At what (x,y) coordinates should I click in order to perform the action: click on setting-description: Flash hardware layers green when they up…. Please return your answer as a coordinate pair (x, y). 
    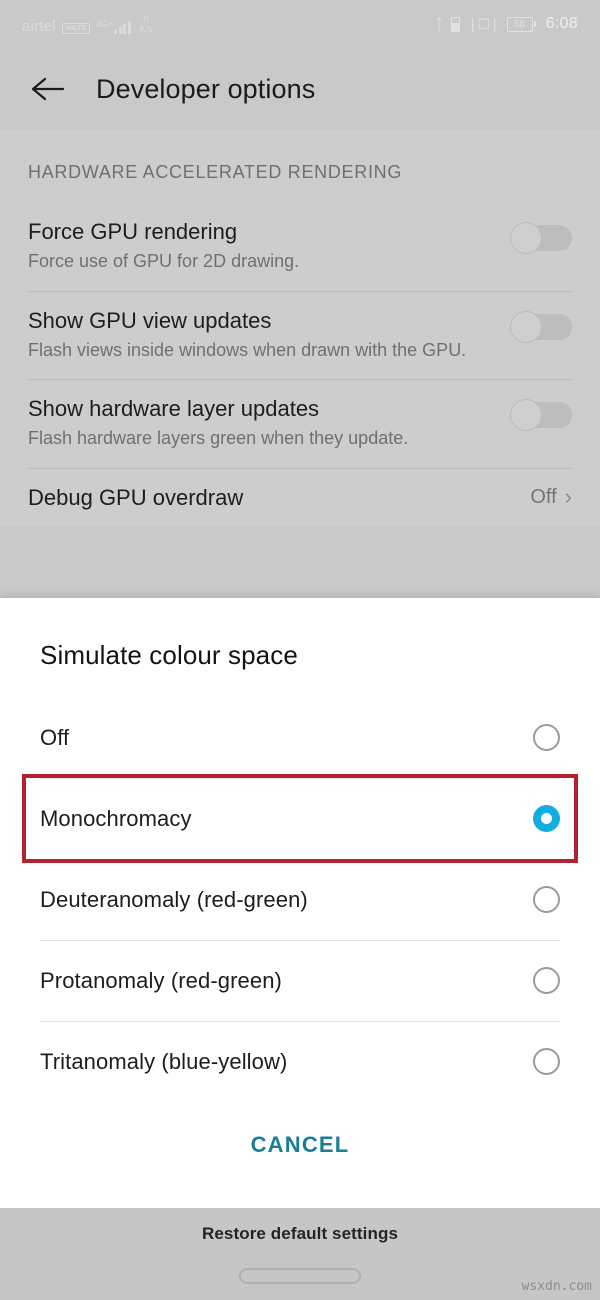
    Looking at the image, I should click on (218, 438).